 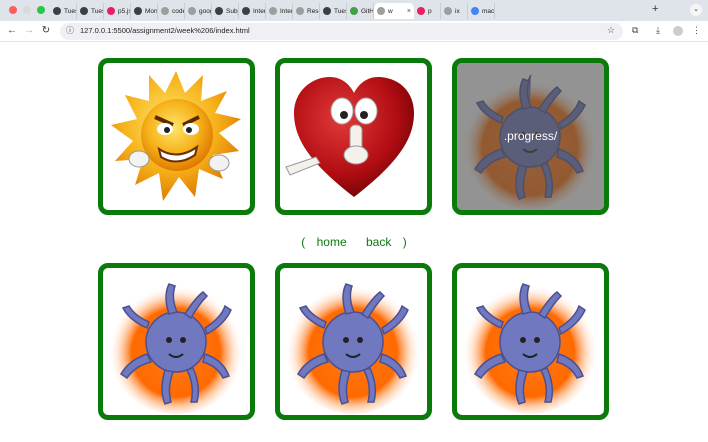 I want to click on reload-icon: ↻, so click(x=46, y=31).